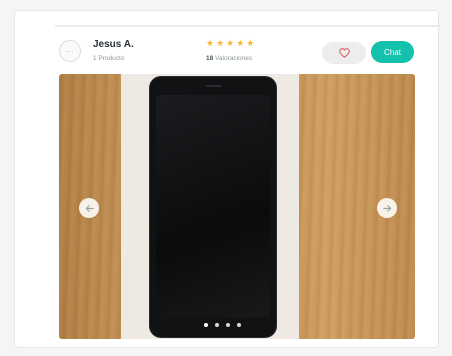  I want to click on arrow-left-icon, so click(89, 208).